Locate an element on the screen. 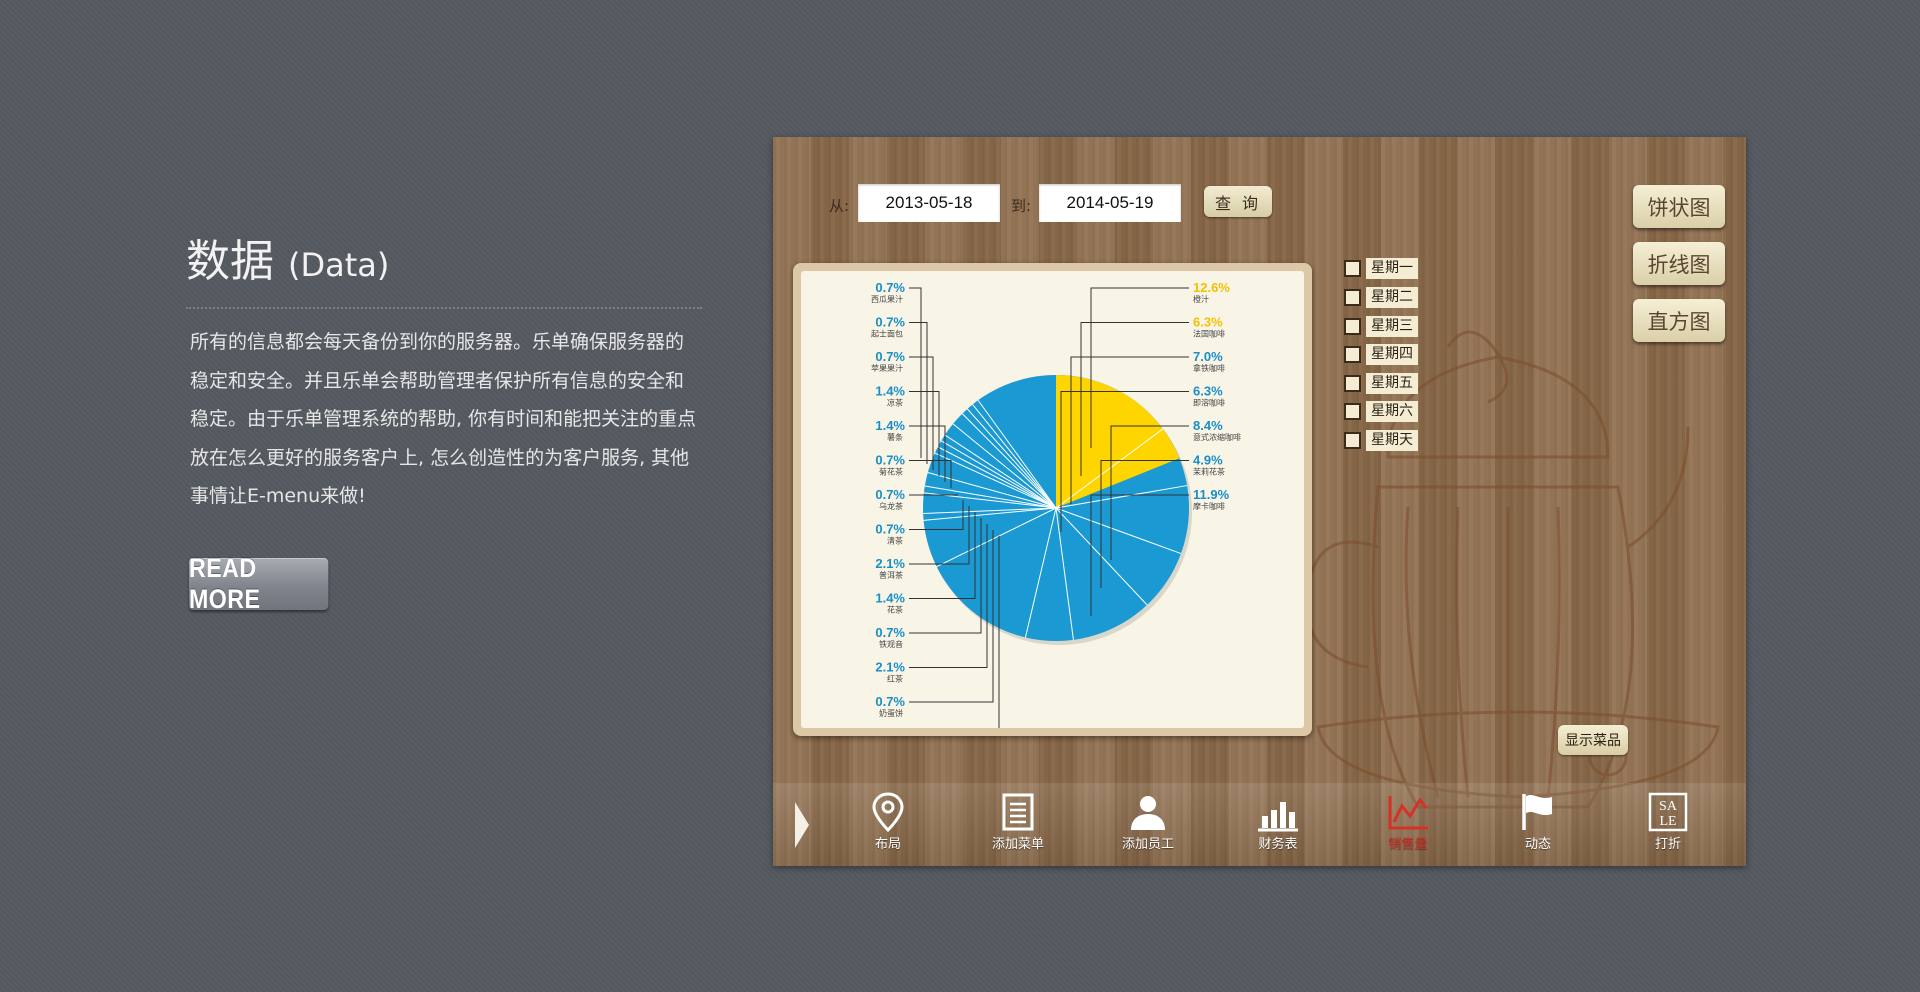  left-name-label: 薯条 is located at coordinates (895, 437).